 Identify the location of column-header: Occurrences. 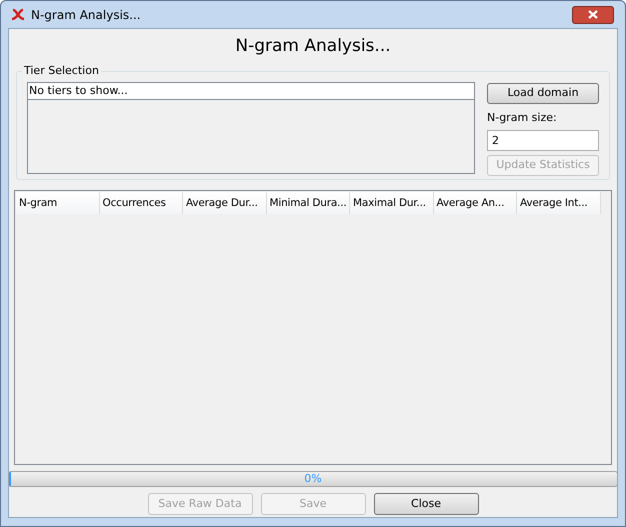
(141, 203).